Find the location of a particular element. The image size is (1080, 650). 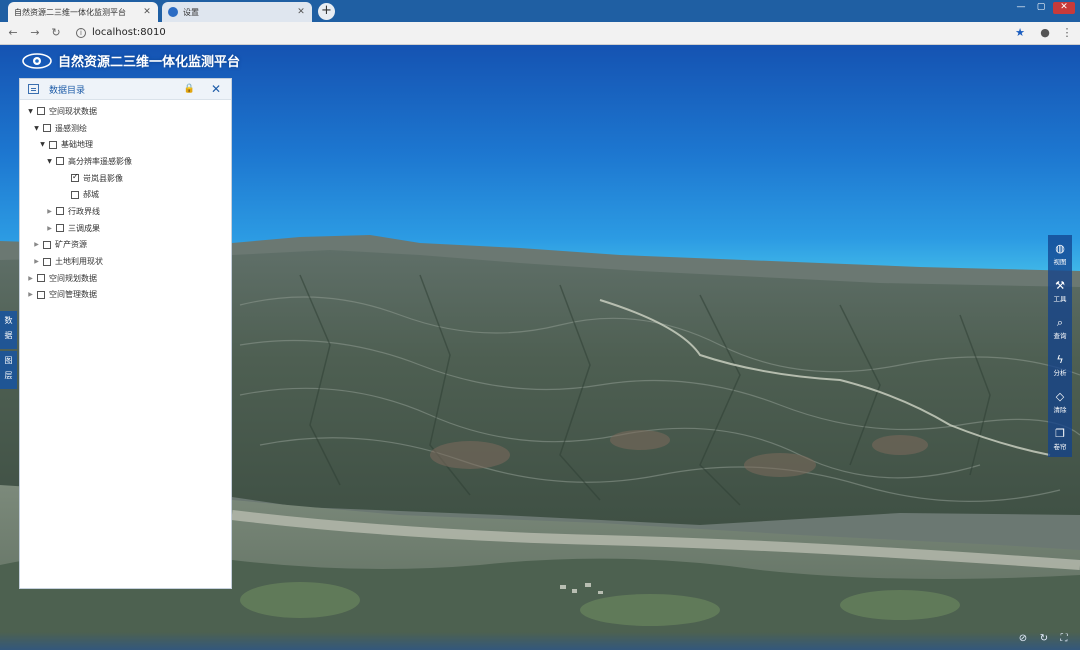

fullscreen-icon: ⛶ is located at coordinates (1064, 639).